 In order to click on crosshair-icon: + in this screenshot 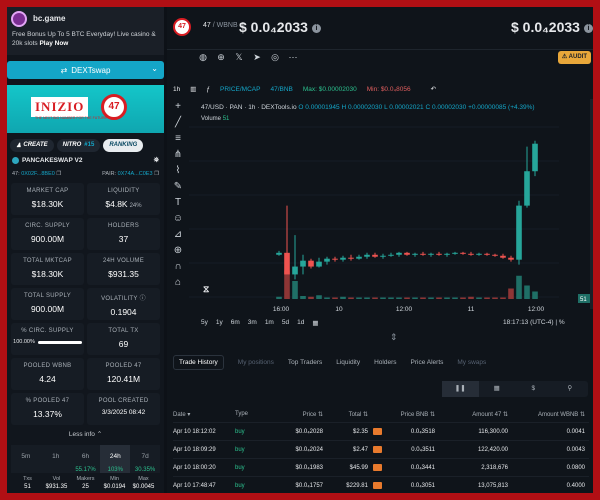, I will do `click(178, 106)`.